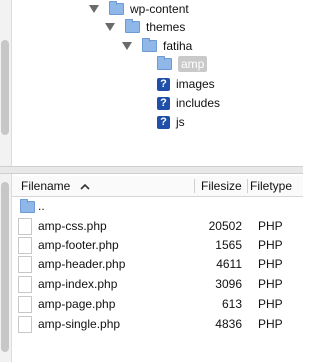  I want to click on list-scrollbar, so click(6, 268).